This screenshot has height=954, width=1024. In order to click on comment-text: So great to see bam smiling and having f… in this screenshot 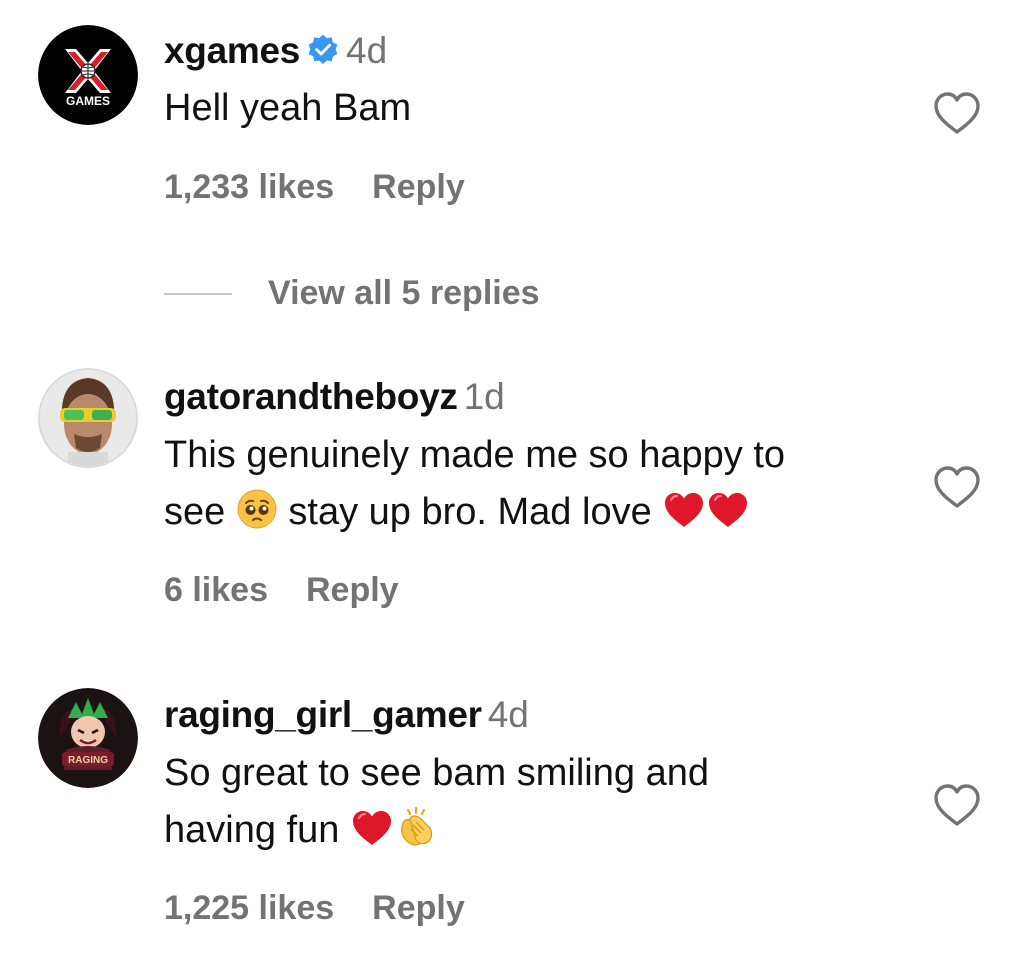, I will do `click(544, 805)`.